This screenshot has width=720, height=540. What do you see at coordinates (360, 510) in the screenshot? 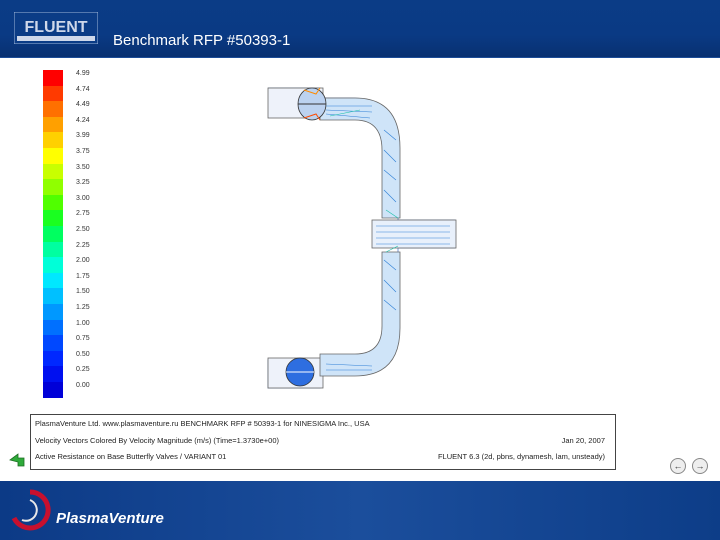
I see `footer-bar: PlasmaVenture` at bounding box center [360, 510].